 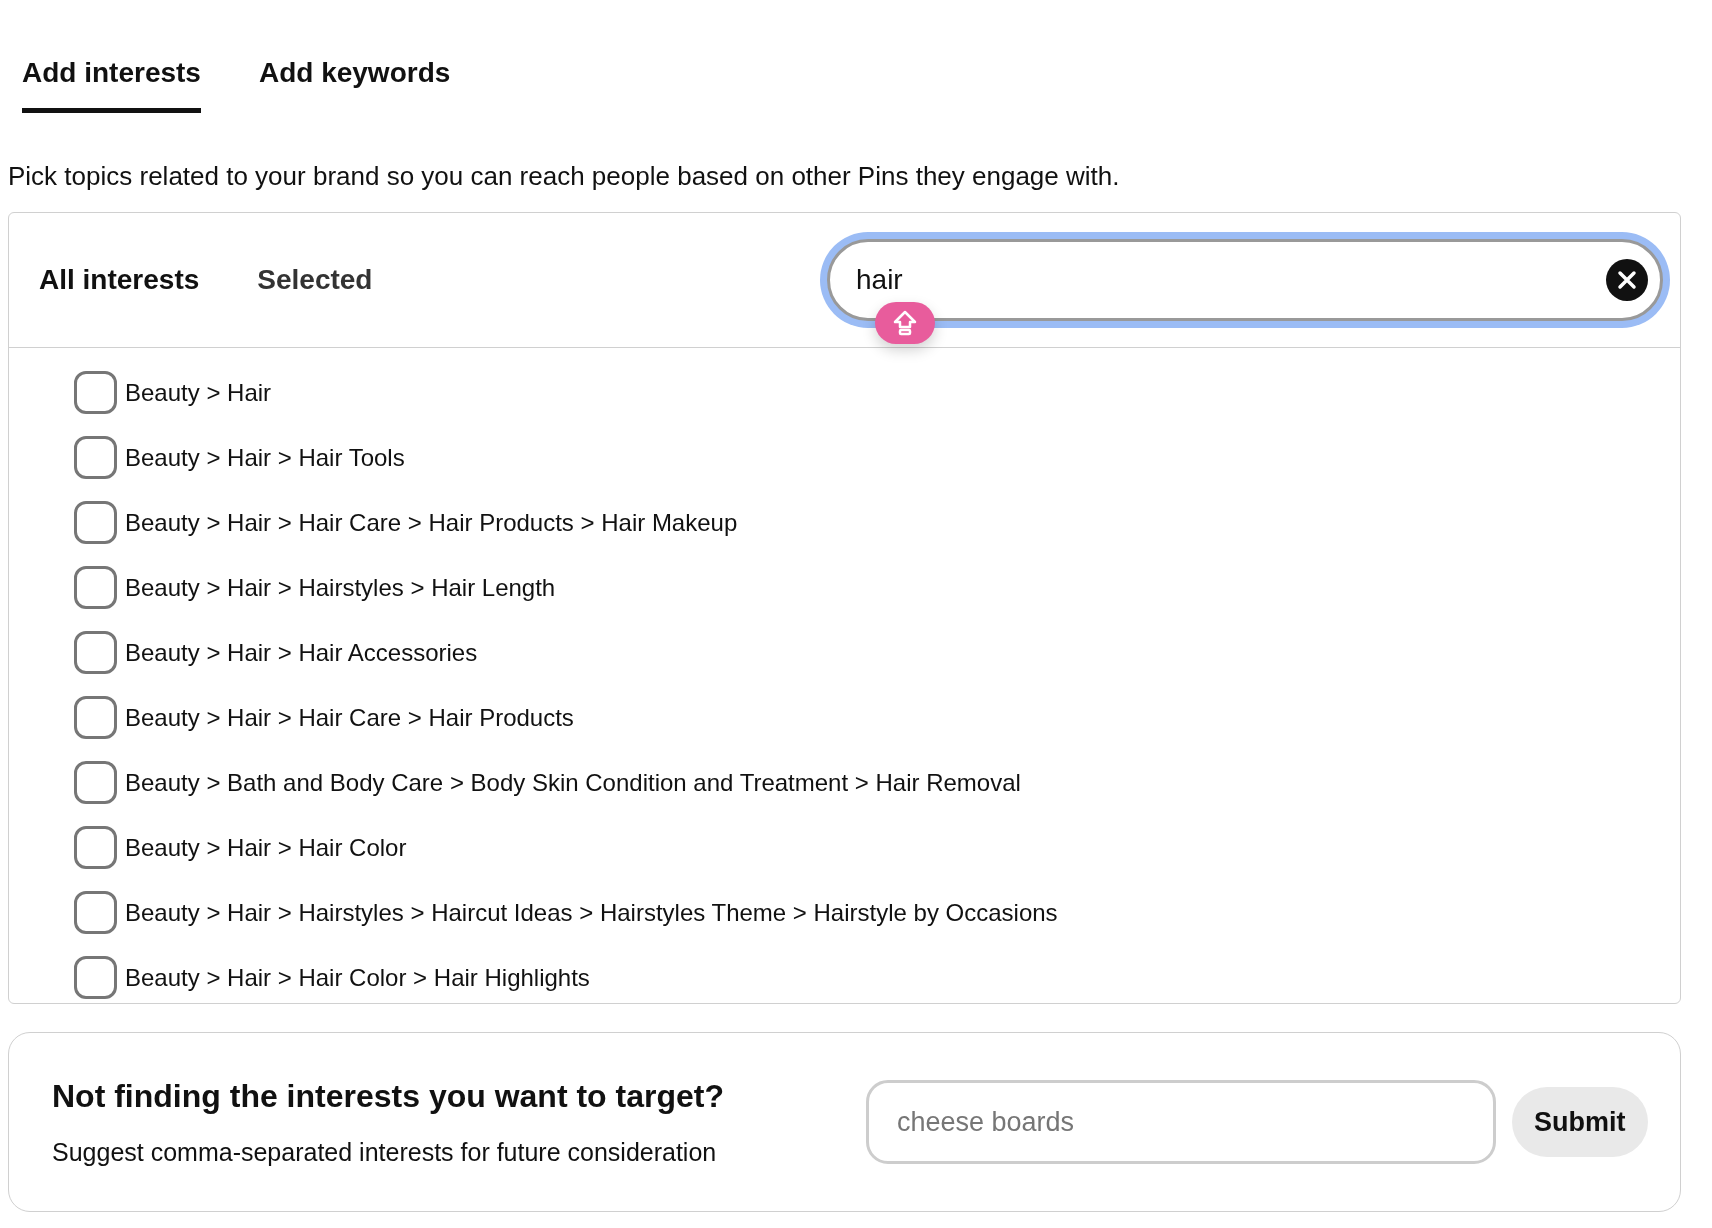 What do you see at coordinates (1181, 1122) in the screenshot?
I see `suggest-input-field: cheese boards` at bounding box center [1181, 1122].